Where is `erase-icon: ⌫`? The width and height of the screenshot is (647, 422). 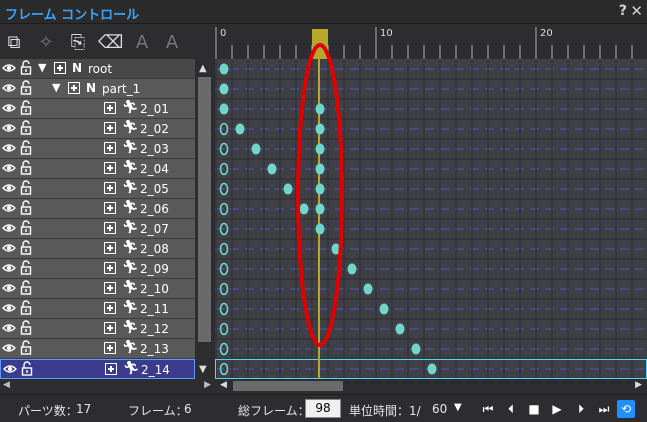 erase-icon: ⌫ is located at coordinates (110, 43).